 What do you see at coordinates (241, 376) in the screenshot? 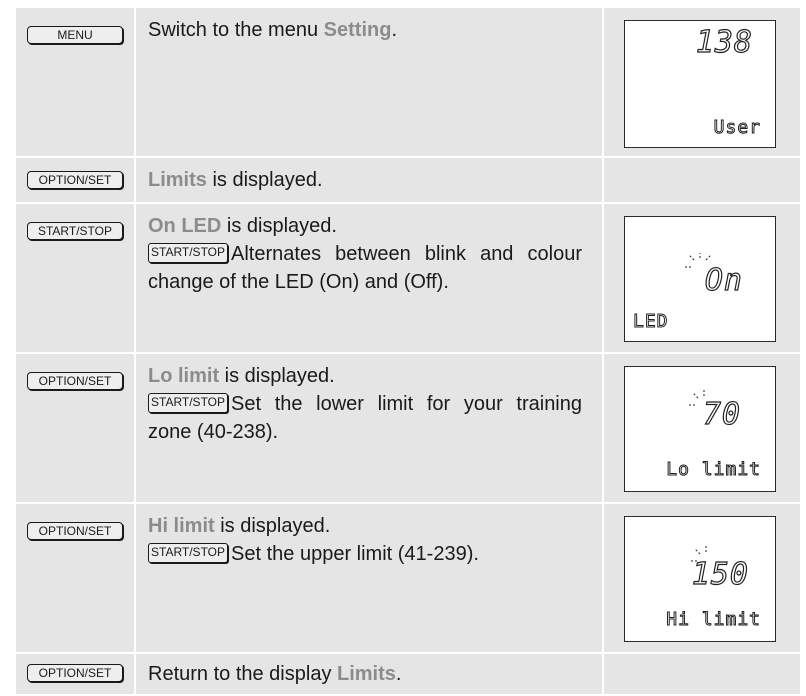
I see `instruction-text: Lo limit is displayed.` at bounding box center [241, 376].